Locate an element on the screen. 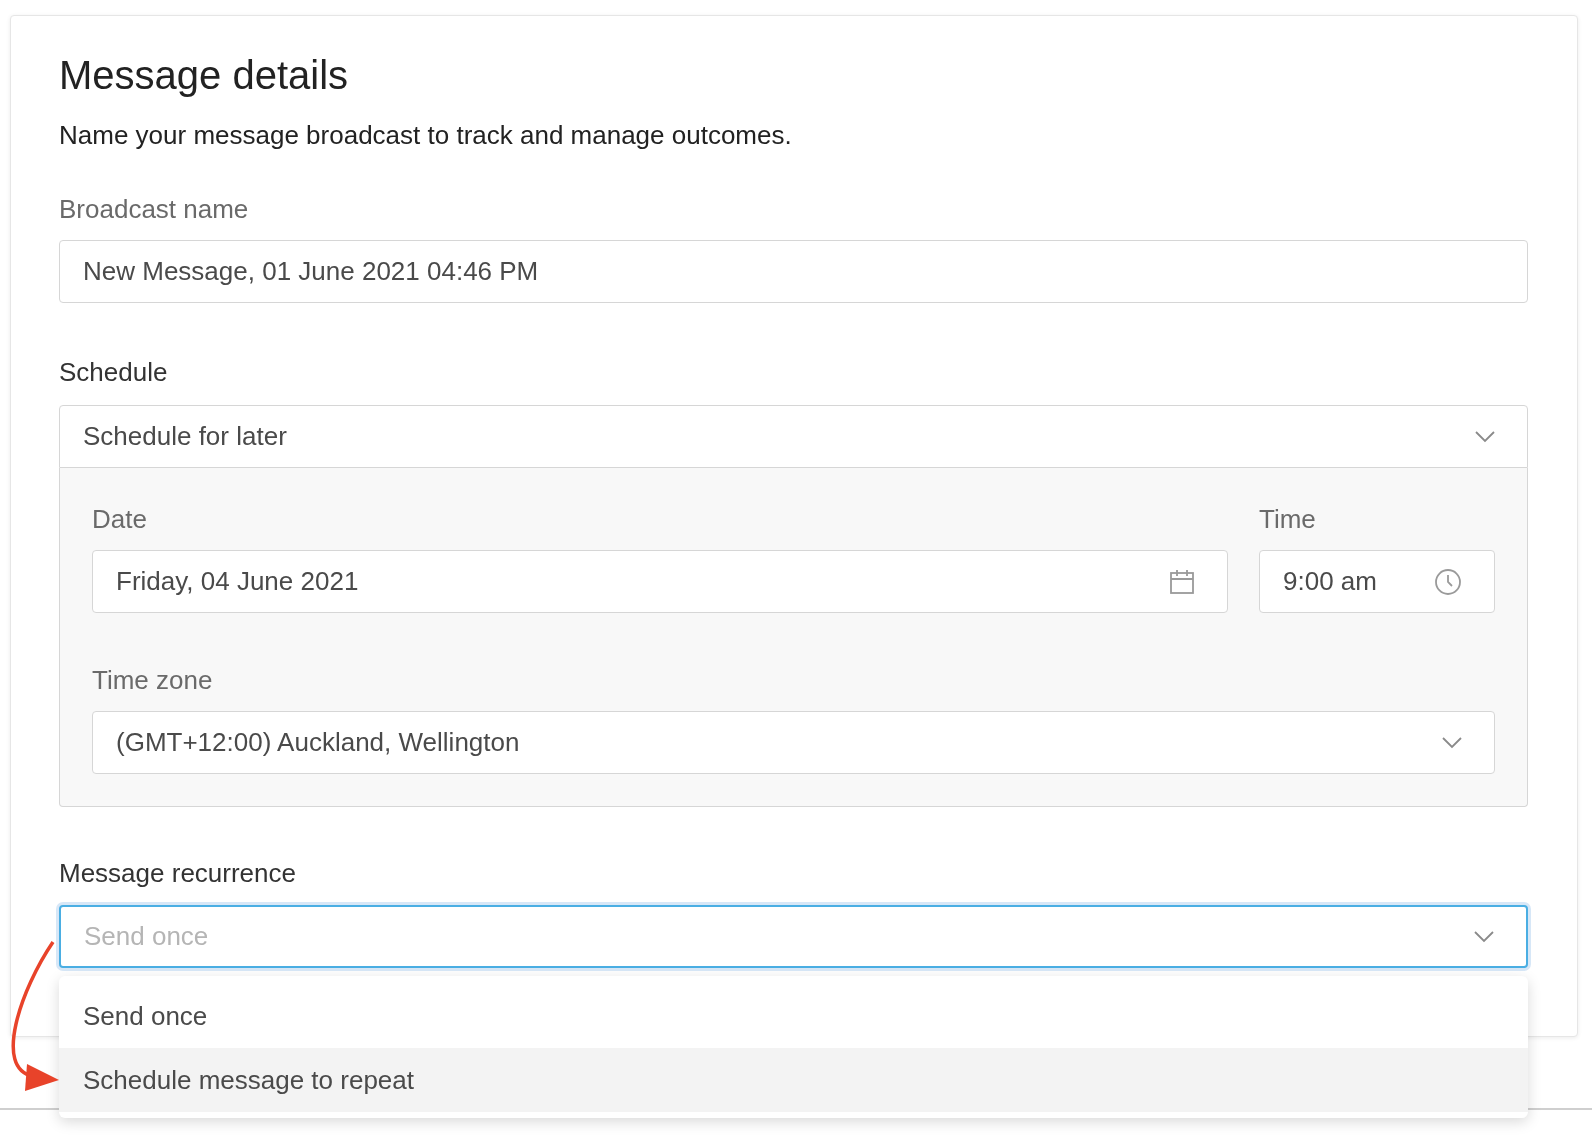 The image size is (1592, 1138). page-title: Message details is located at coordinates (204, 75).